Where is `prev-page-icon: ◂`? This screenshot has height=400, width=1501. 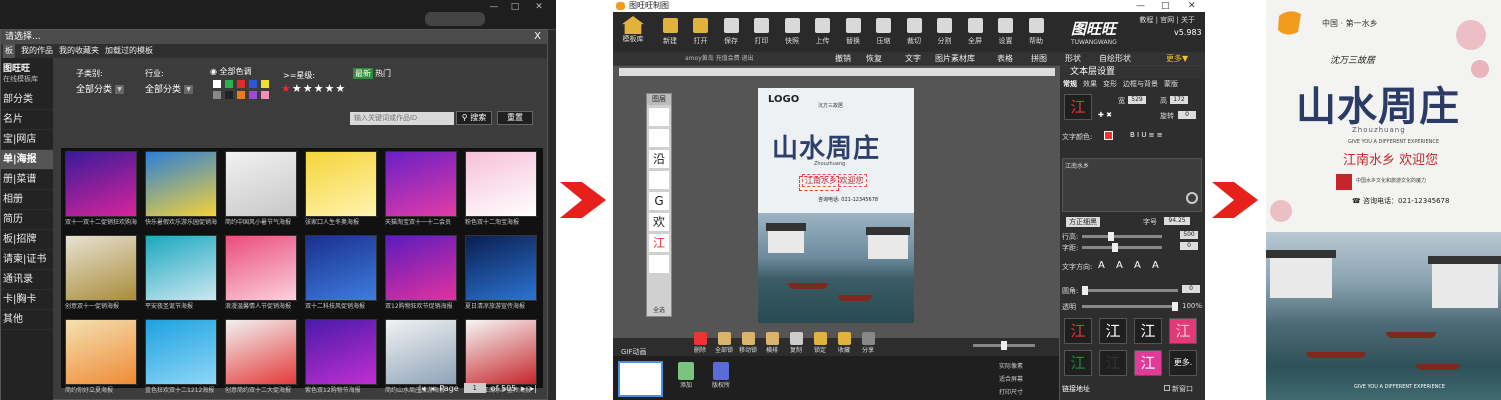
prev-page-icon: ◂ is located at coordinates (432, 388).